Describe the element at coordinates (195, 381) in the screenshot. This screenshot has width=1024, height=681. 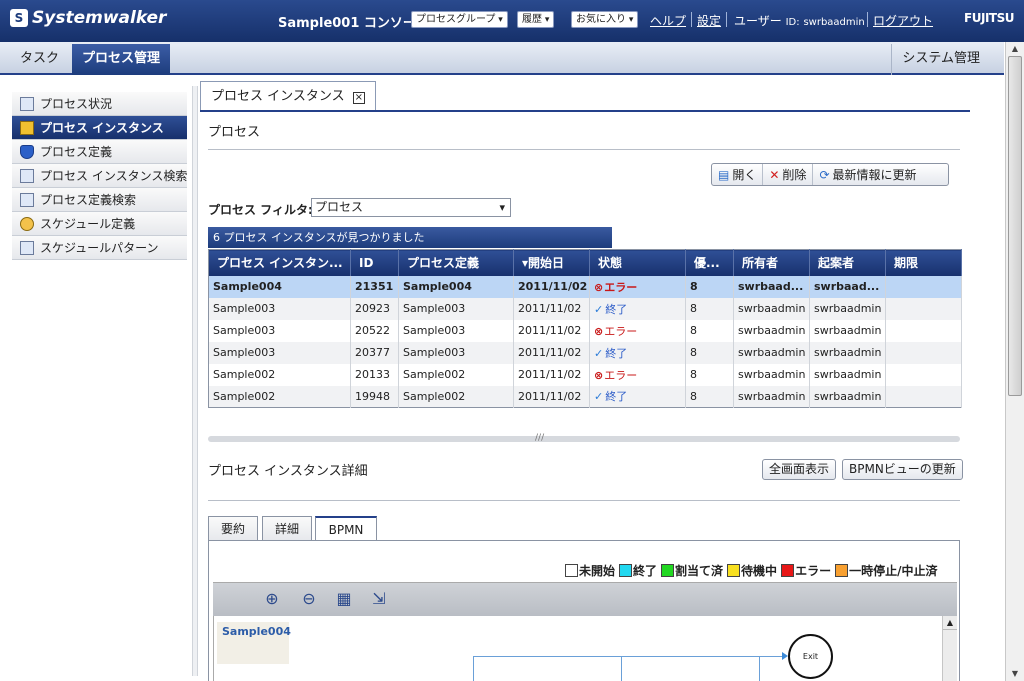
I see `sidebar-splitter` at that location.